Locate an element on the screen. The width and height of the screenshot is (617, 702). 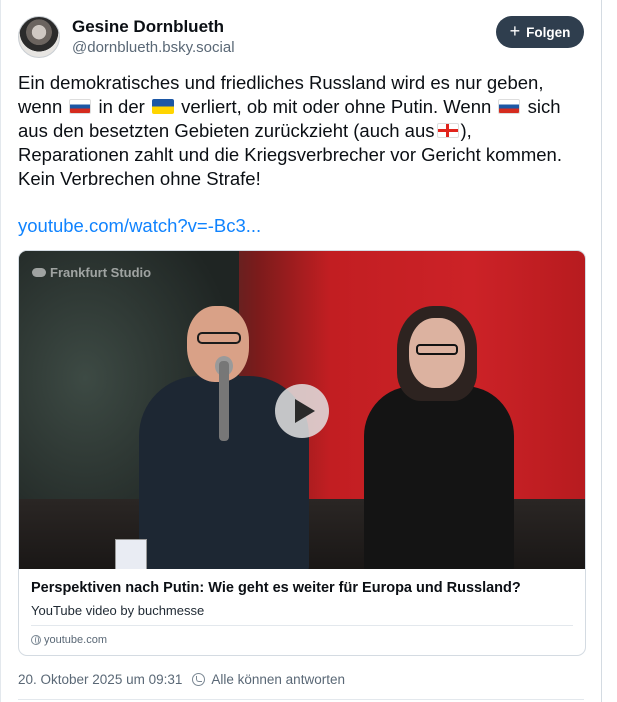
avatar is located at coordinates (39, 37).